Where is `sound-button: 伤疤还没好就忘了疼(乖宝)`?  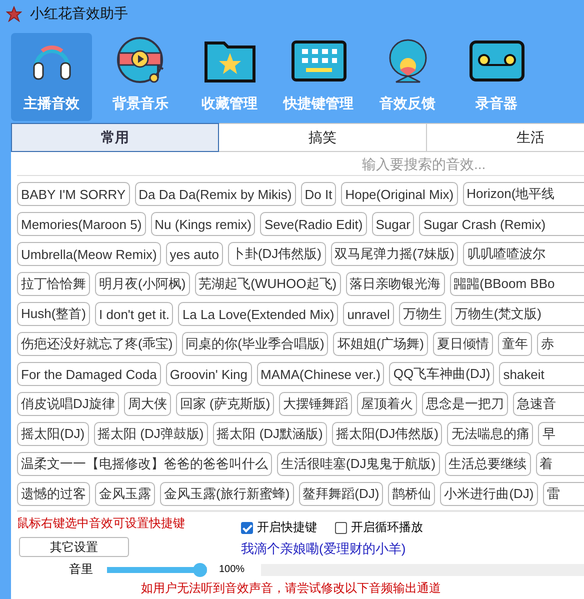
sound-button: 伤疤还没好就忘了疼(乖宝) is located at coordinates (97, 344).